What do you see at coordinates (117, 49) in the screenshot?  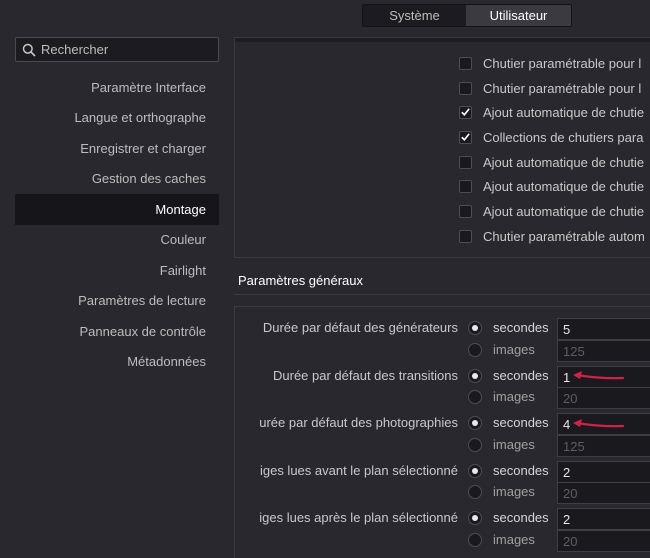 I see `search-input: Rechercher` at bounding box center [117, 49].